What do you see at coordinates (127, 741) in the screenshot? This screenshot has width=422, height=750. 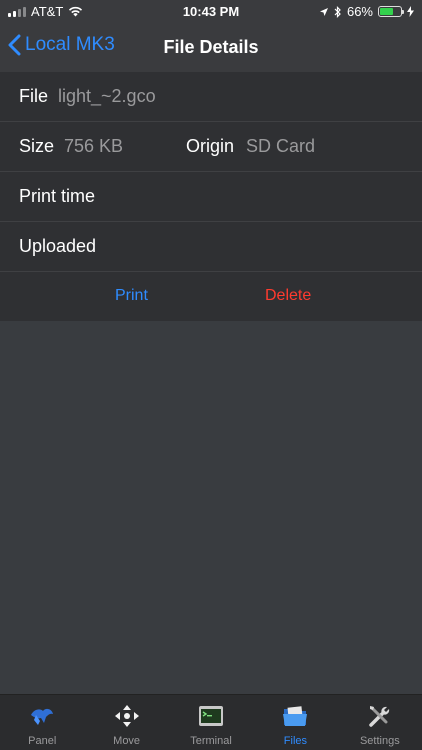 I see `tab-move-label: Move` at bounding box center [127, 741].